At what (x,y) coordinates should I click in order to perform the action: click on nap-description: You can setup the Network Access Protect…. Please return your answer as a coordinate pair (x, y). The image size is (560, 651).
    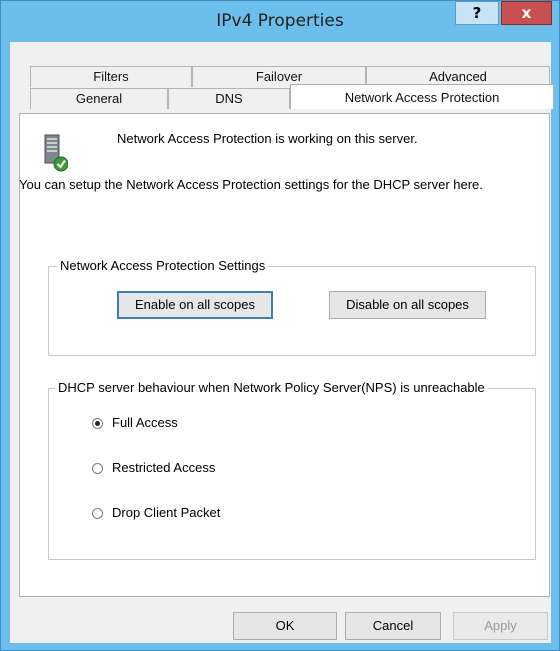
    Looking at the image, I should click on (251, 184).